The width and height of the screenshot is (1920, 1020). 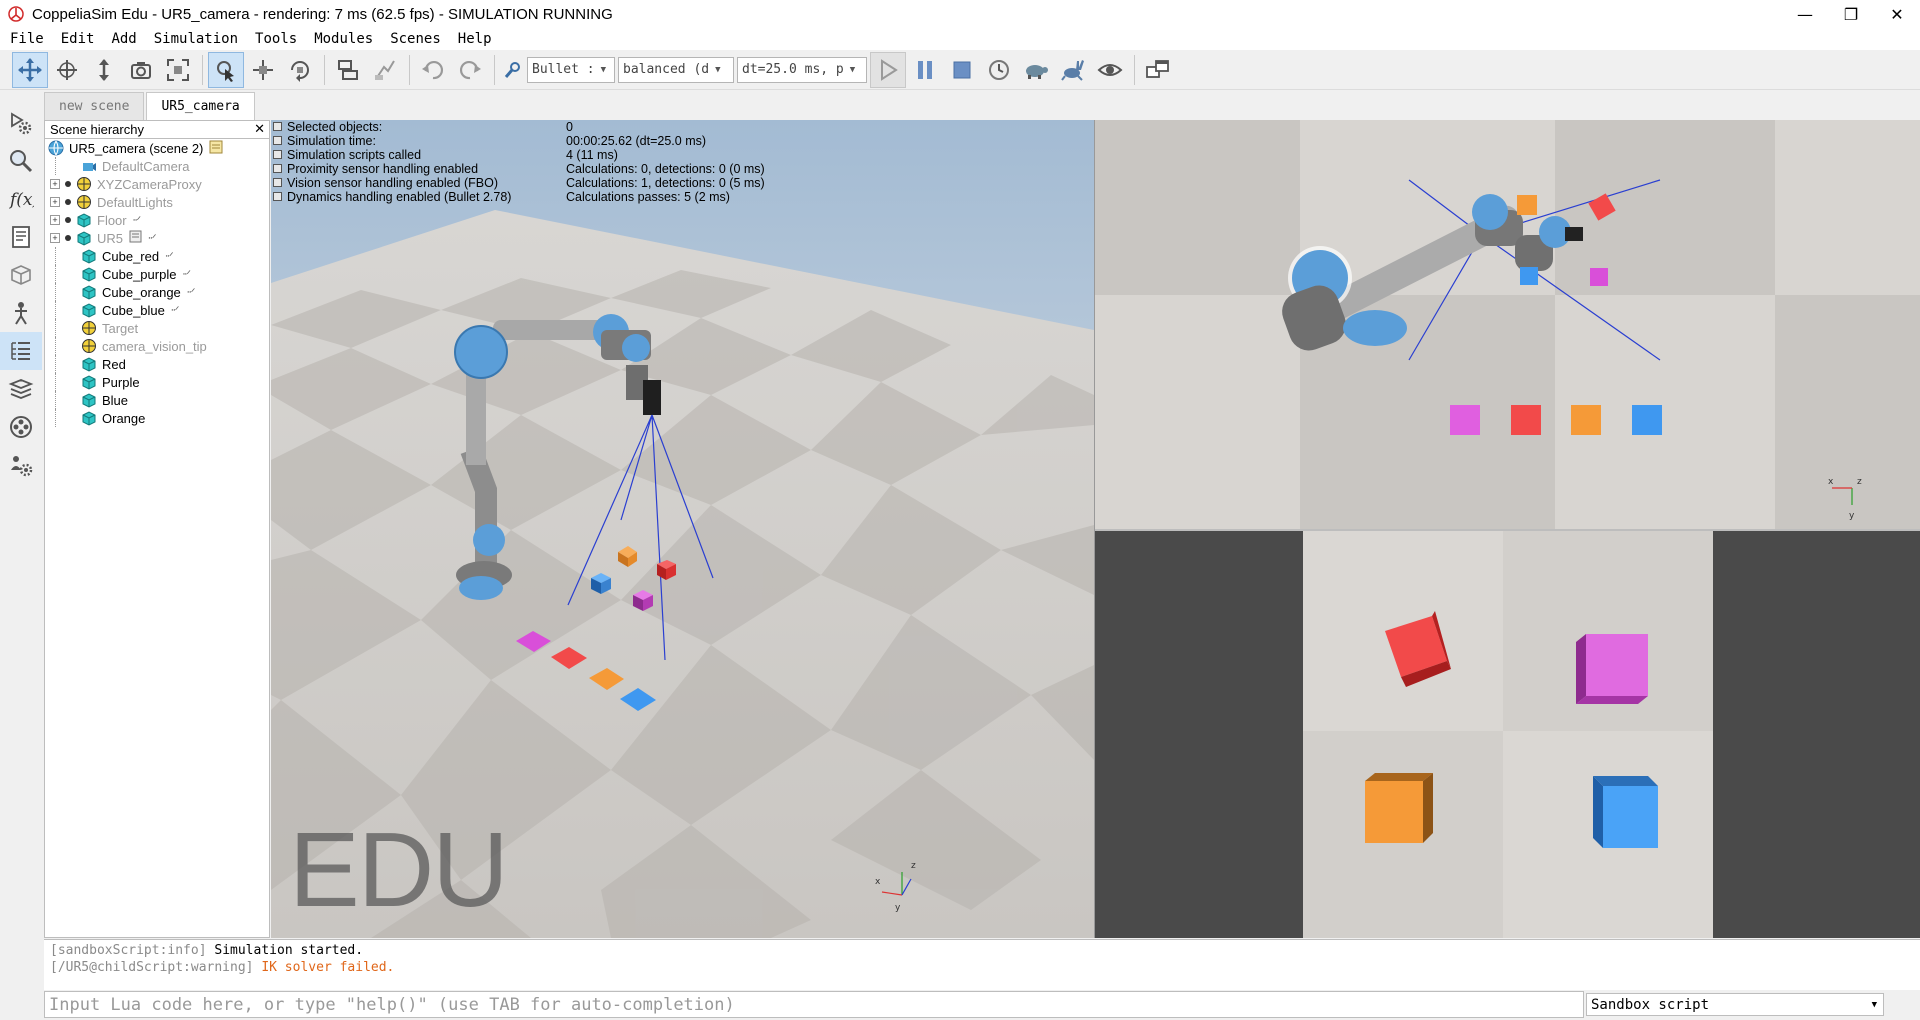 What do you see at coordinates (56, 148) in the screenshot?
I see `globe-icon` at bounding box center [56, 148].